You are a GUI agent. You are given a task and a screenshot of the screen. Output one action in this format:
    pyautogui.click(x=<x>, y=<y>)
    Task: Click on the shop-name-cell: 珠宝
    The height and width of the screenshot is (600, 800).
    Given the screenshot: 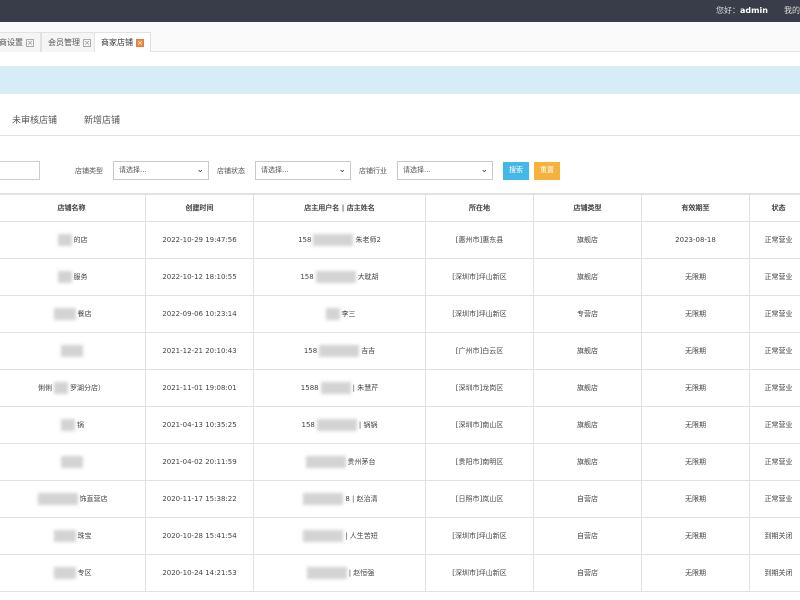 What is the action you would take?
    pyautogui.click(x=73, y=536)
    